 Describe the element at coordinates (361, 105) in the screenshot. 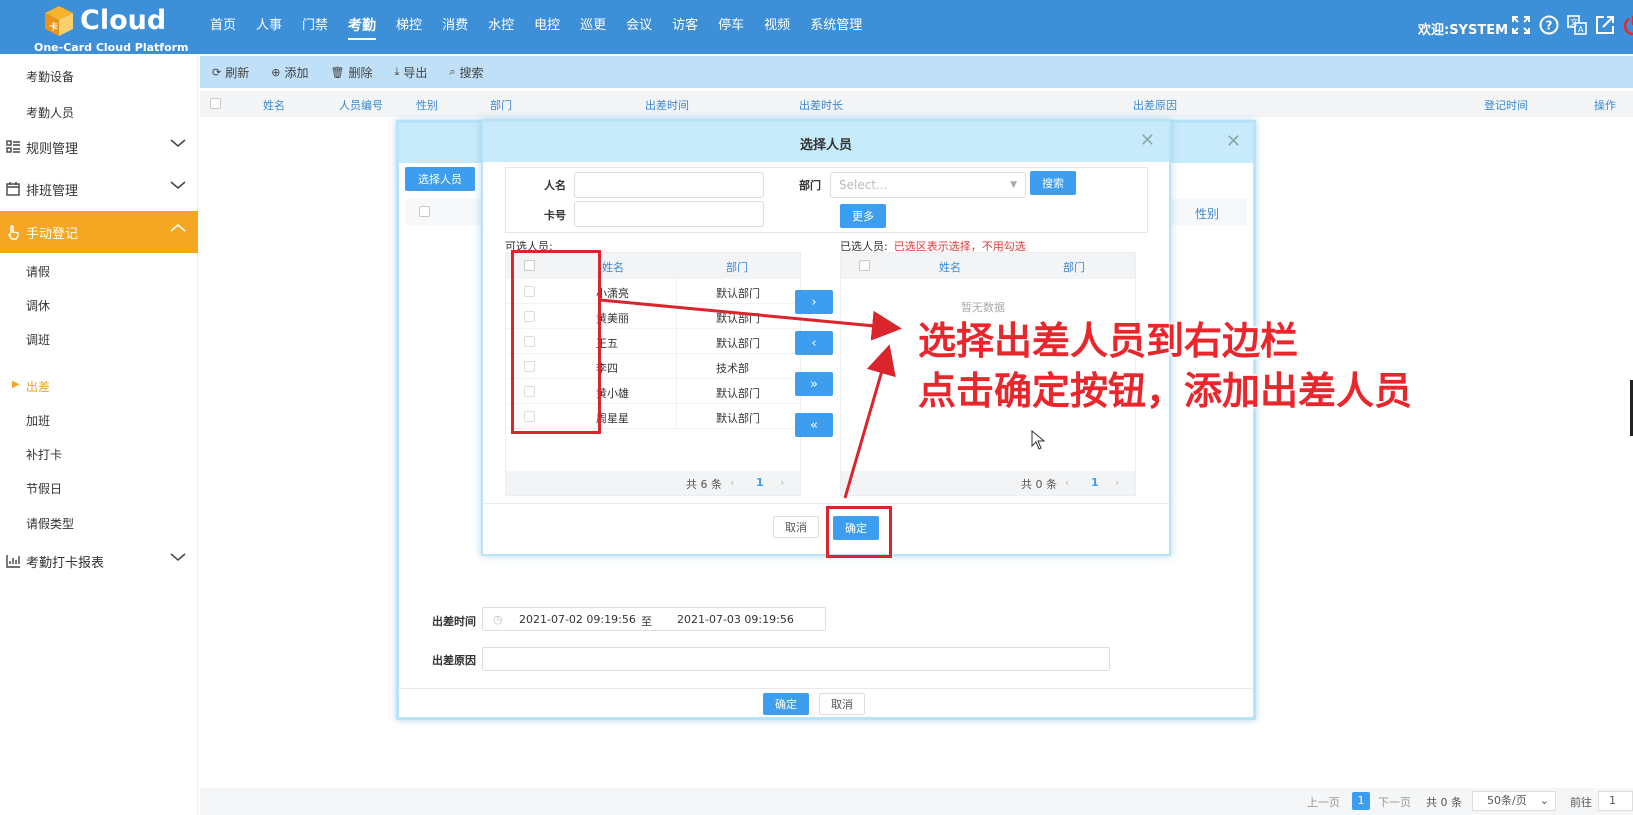

I see `column-id: 人员编号` at that location.